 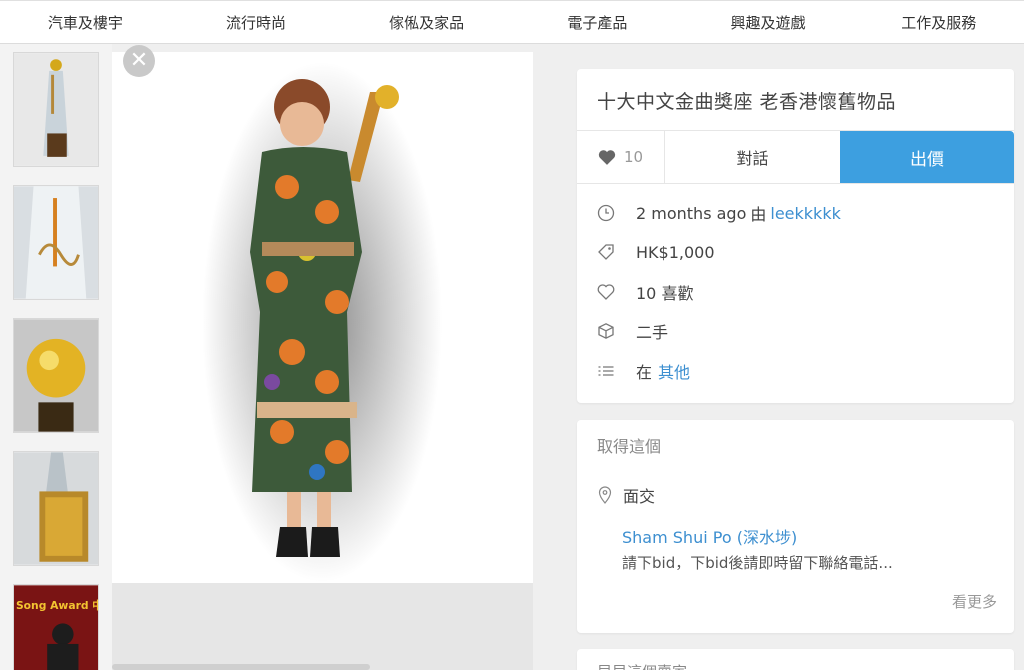 I want to click on thumbnail-strip: Song Award 中文金曲, so click(x=56, y=357).